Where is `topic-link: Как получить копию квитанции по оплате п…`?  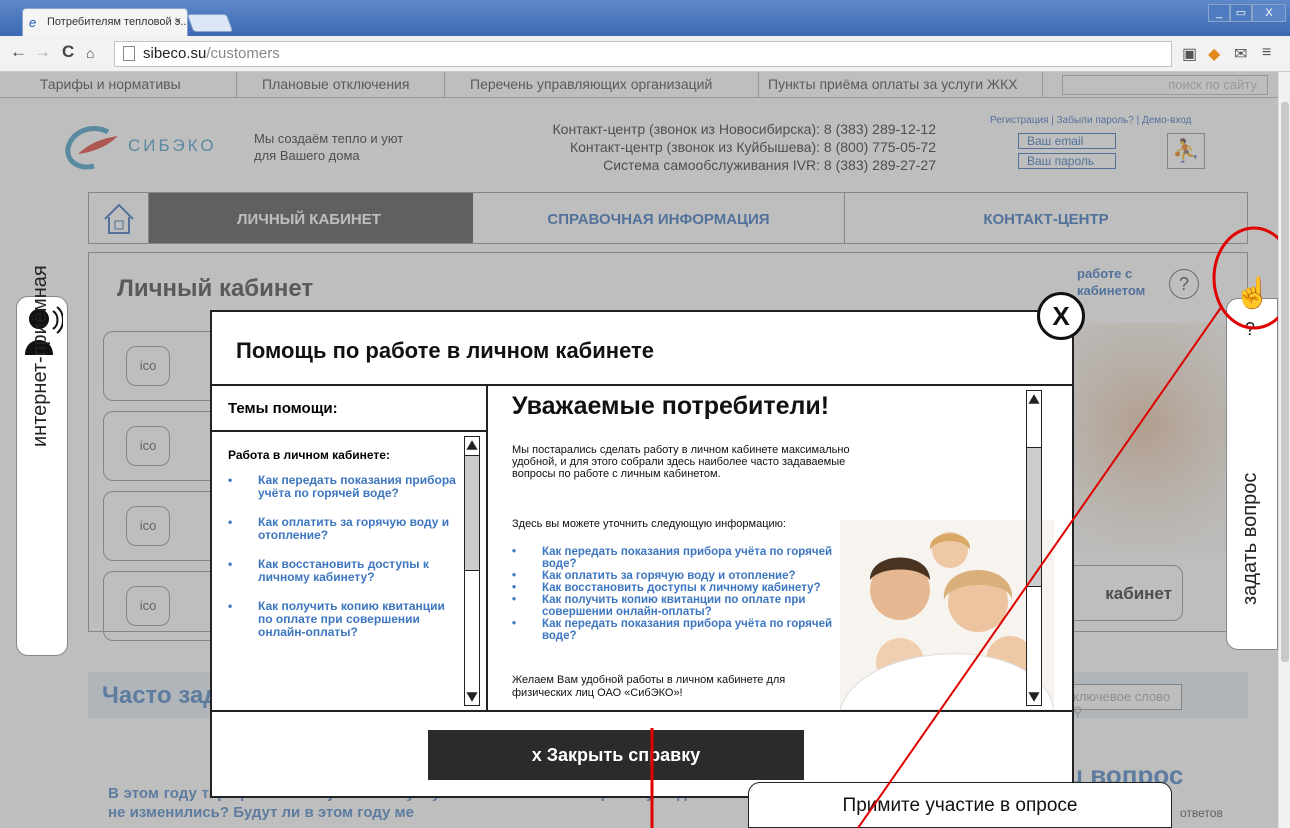 topic-link: Как получить копию квитанции по оплате п… is located at coordinates (343, 619).